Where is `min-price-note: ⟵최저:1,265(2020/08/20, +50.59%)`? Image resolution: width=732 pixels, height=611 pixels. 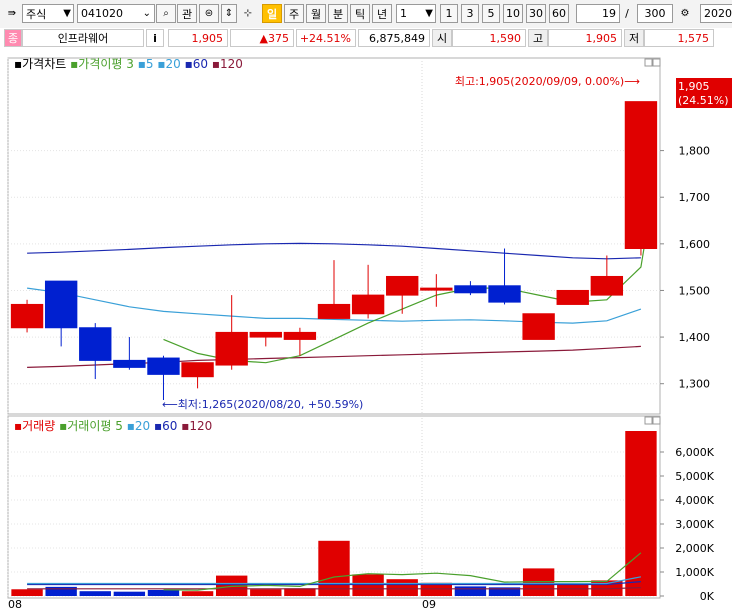
min-price-note: ⟵최저:1,265(2020/08/20, +50.59%) is located at coordinates (262, 404).